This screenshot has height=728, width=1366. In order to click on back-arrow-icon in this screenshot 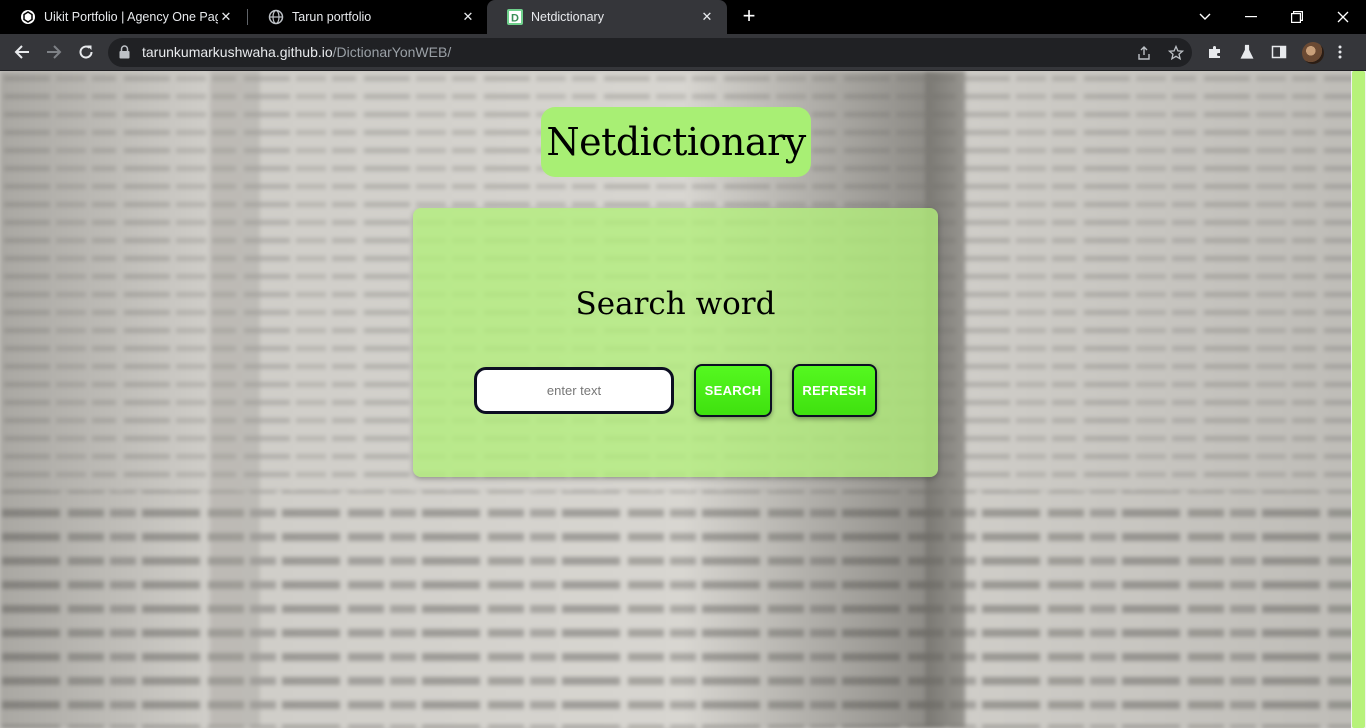, I will do `click(22, 52)`.